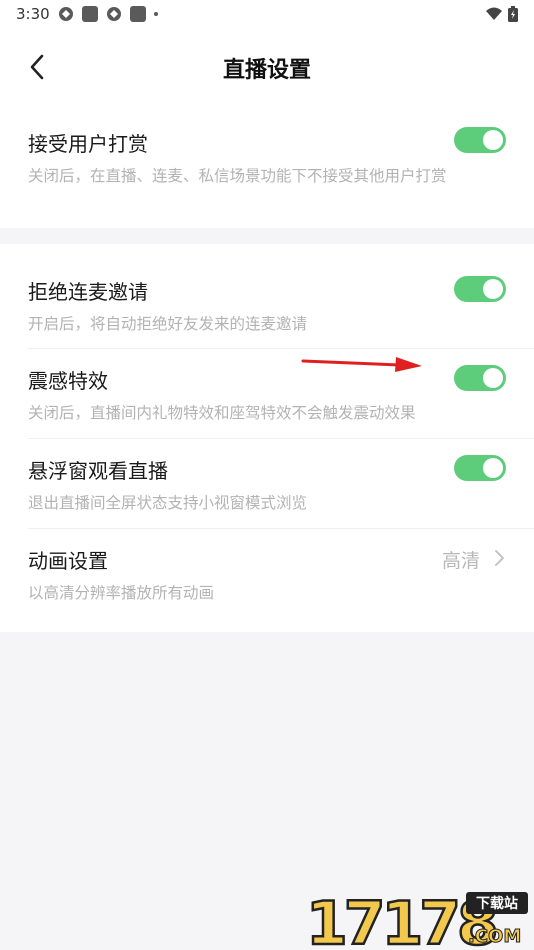  What do you see at coordinates (266, 70) in the screenshot?
I see `page-title: 直播设置` at bounding box center [266, 70].